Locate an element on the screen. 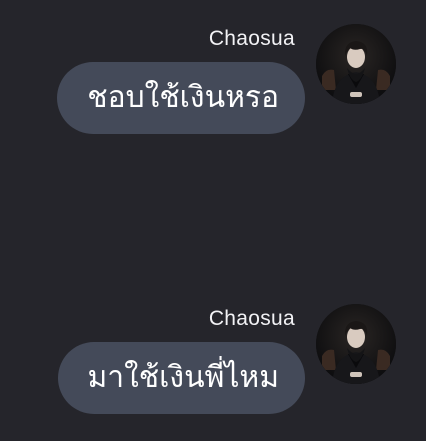 This screenshot has height=441, width=426. message-bubble: ชอบใช้เงินหรอ is located at coordinates (181, 98).